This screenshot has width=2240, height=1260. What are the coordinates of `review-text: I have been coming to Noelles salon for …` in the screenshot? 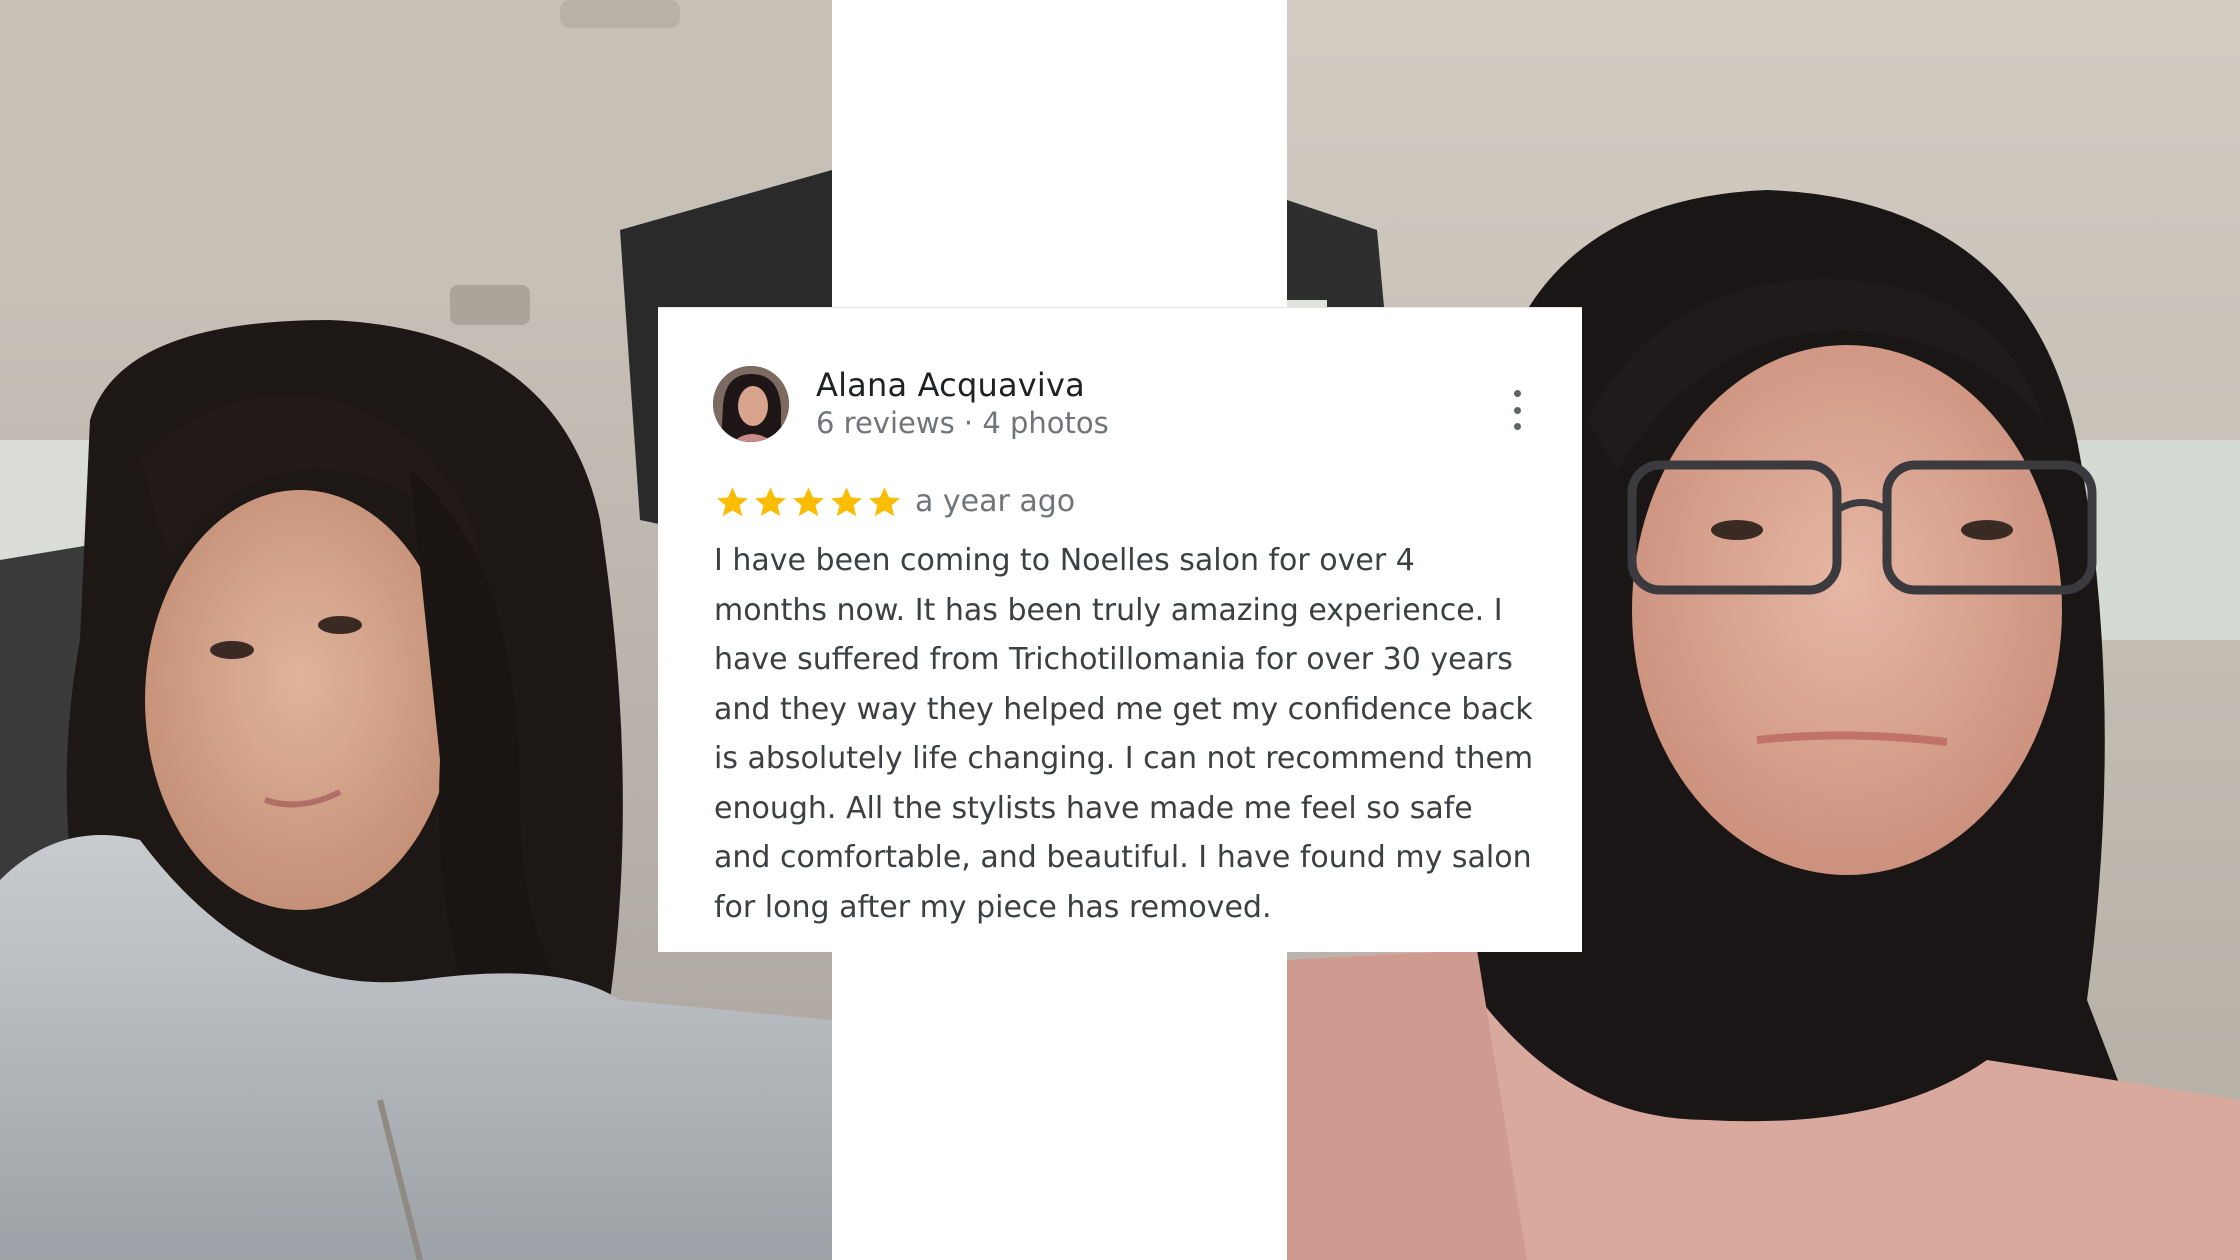 It's located at (1124, 734).